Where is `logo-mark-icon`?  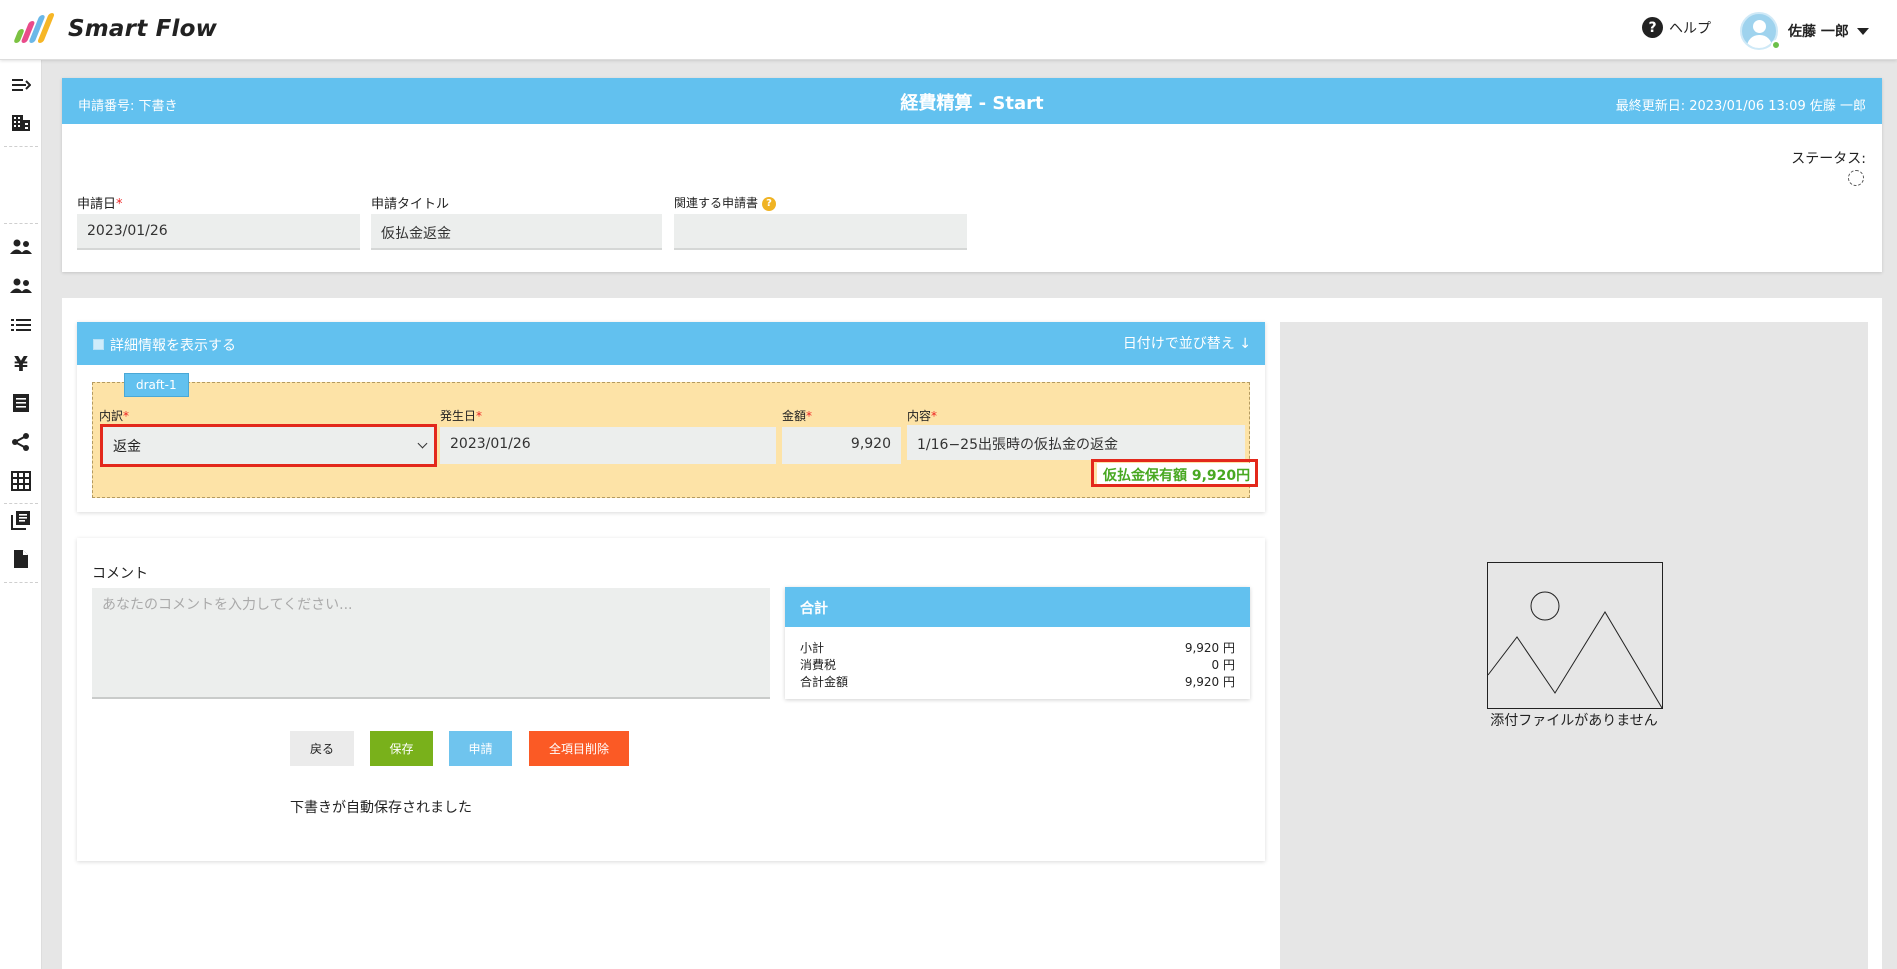
logo-mark-icon is located at coordinates (35, 29).